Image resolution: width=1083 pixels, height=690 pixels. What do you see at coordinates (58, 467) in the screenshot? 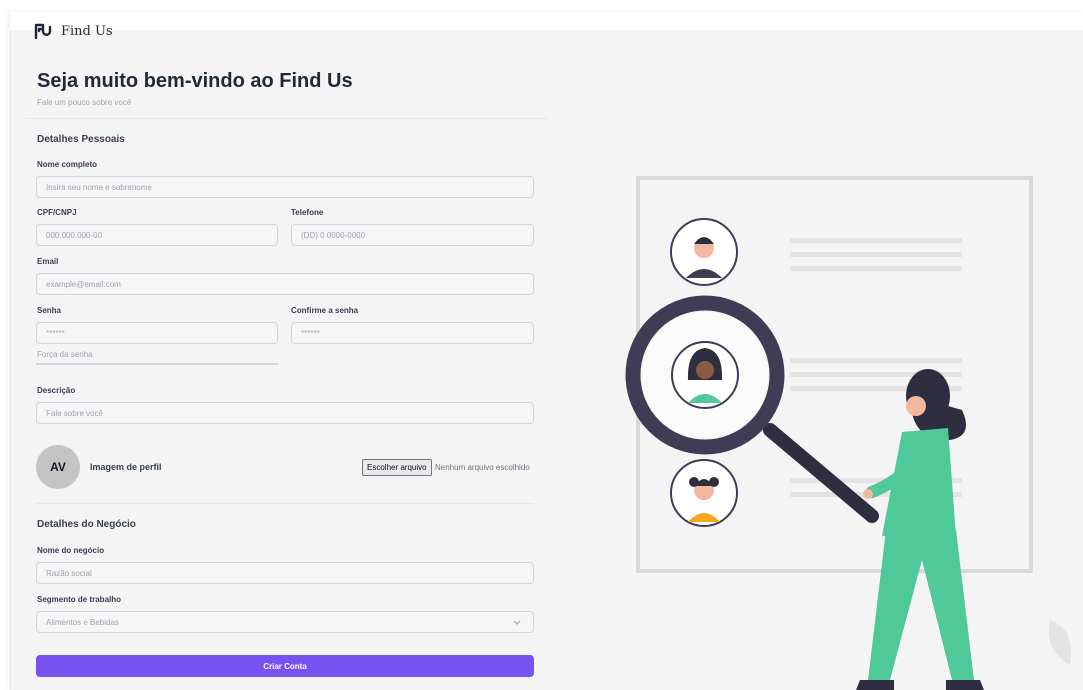
I see `avatar: AV` at bounding box center [58, 467].